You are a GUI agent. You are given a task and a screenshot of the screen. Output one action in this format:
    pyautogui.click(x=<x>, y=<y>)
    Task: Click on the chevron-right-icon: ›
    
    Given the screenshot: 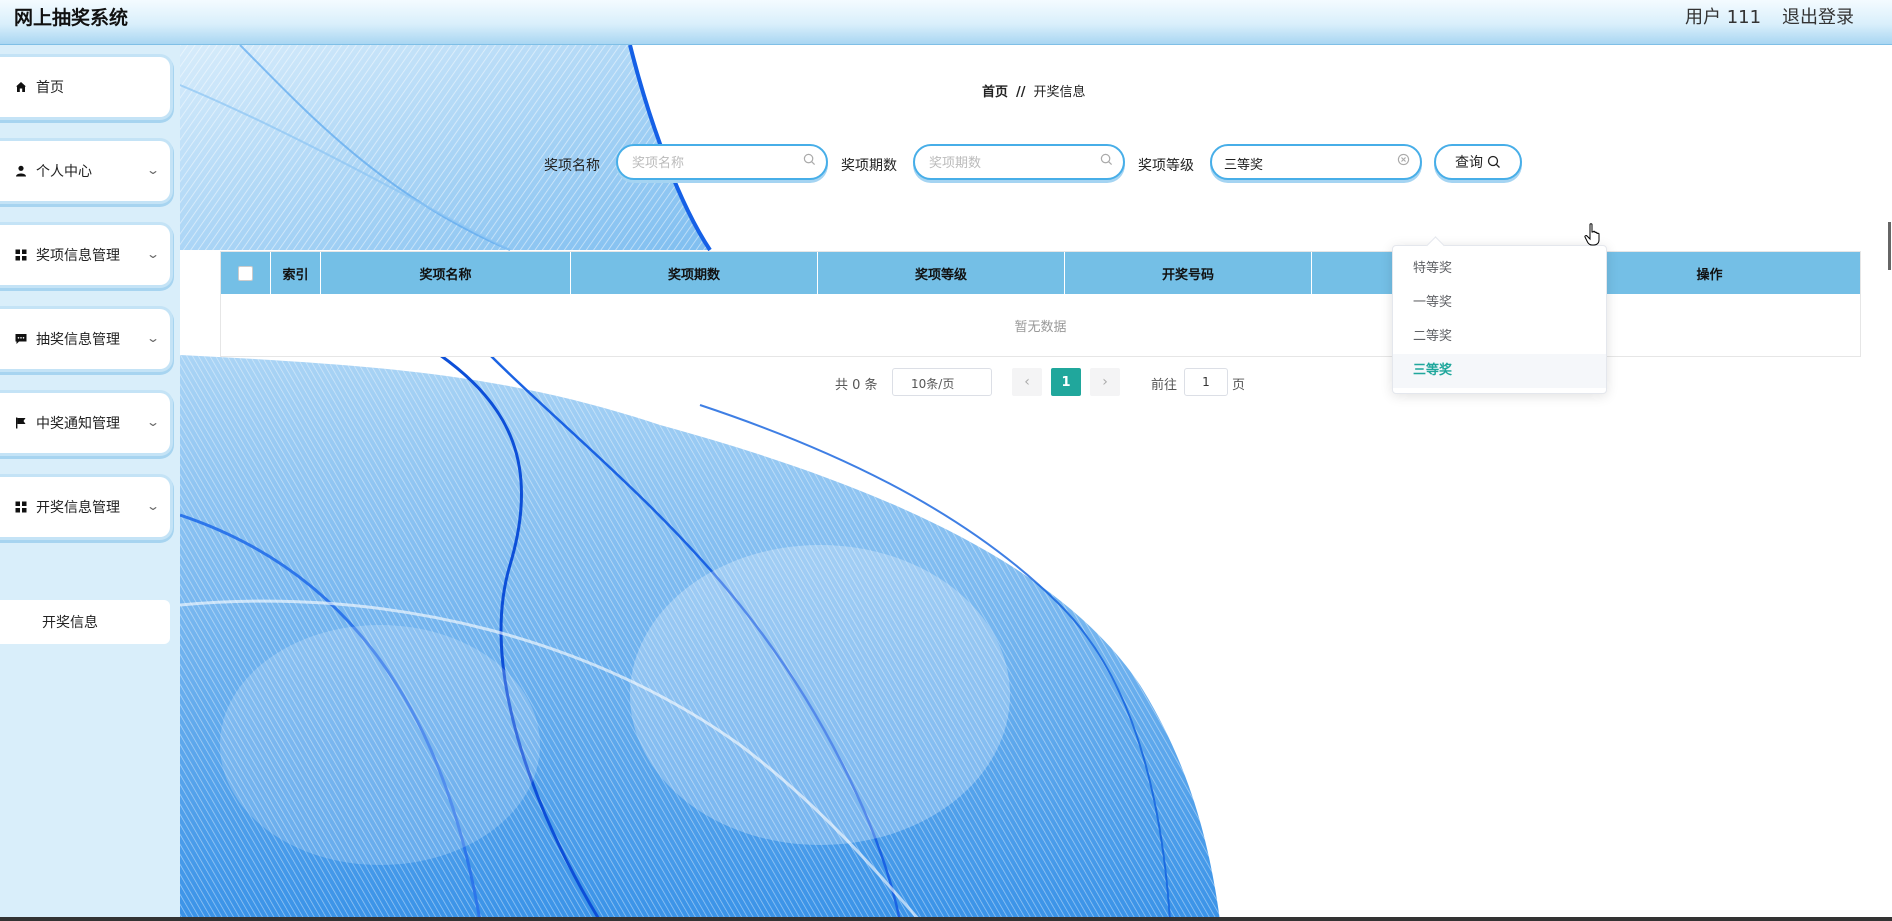 What is the action you would take?
    pyautogui.click(x=1105, y=382)
    